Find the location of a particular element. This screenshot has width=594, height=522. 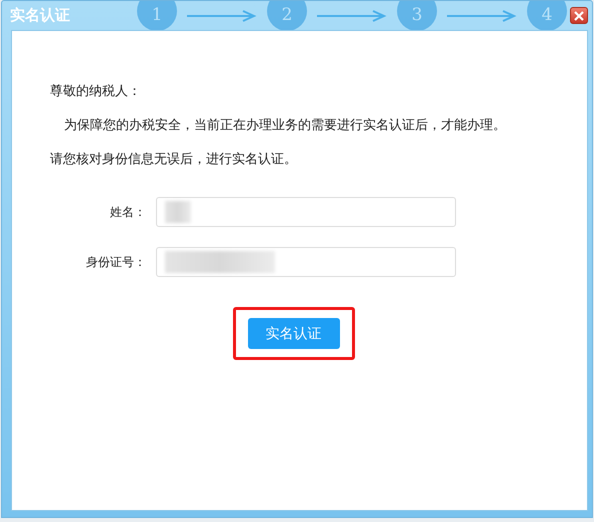

notice-text: 为保障您的办税安全，当前正在办理业务的需要进行实名认证后，才能办理。 is located at coordinates (285, 126).